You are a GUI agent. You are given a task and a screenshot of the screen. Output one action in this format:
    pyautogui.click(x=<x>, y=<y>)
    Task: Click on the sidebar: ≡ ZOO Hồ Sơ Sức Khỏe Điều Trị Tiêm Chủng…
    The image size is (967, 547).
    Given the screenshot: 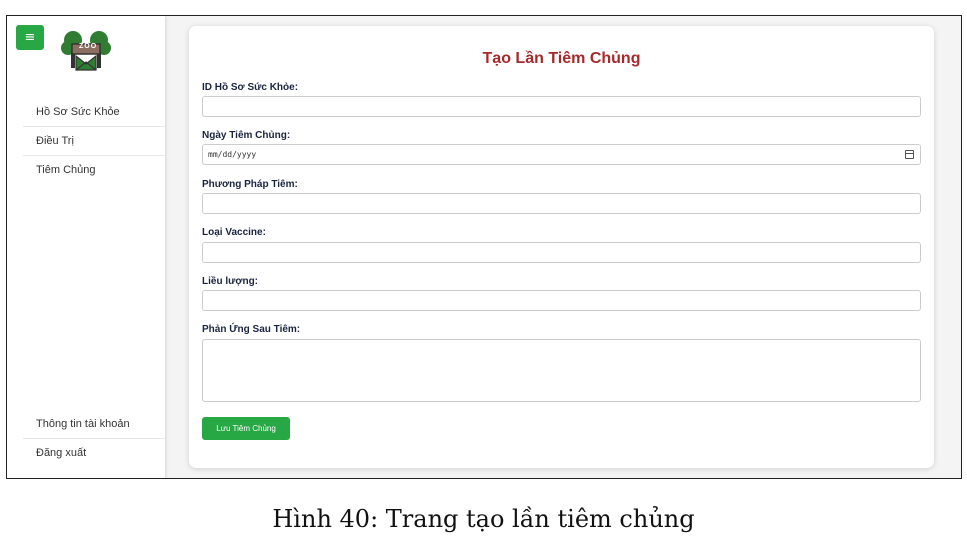 What is the action you would take?
    pyautogui.click(x=86, y=247)
    